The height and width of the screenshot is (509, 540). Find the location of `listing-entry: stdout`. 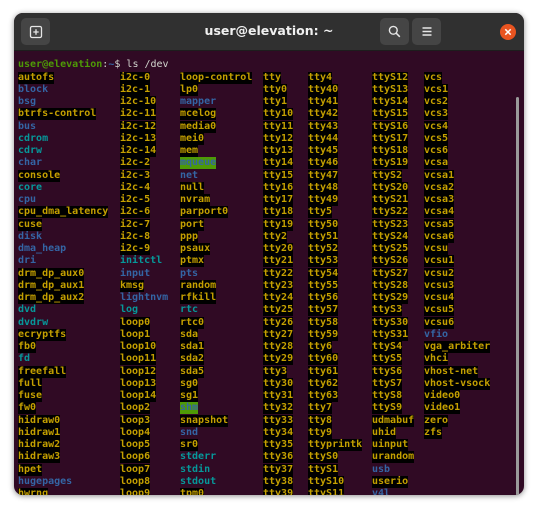

listing-entry: stdout is located at coordinates (198, 481).